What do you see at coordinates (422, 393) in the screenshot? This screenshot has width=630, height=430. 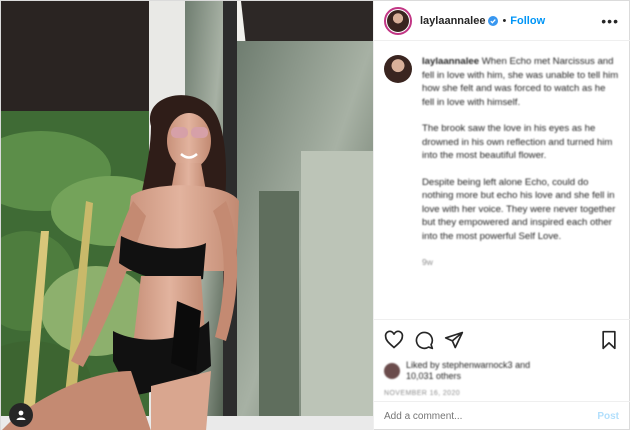 I see `post-date: NOVEMBER 16, 2020` at bounding box center [422, 393].